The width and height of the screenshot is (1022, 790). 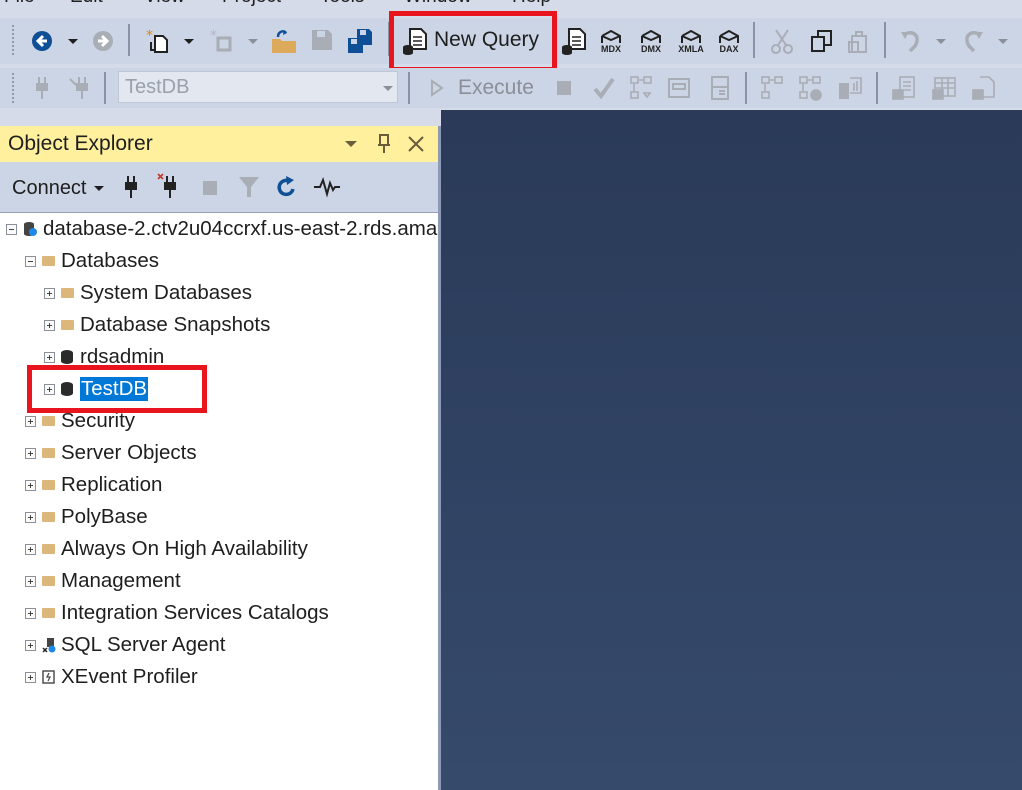 What do you see at coordinates (342, 4) in the screenshot?
I see `menu-tools: Tools` at bounding box center [342, 4].